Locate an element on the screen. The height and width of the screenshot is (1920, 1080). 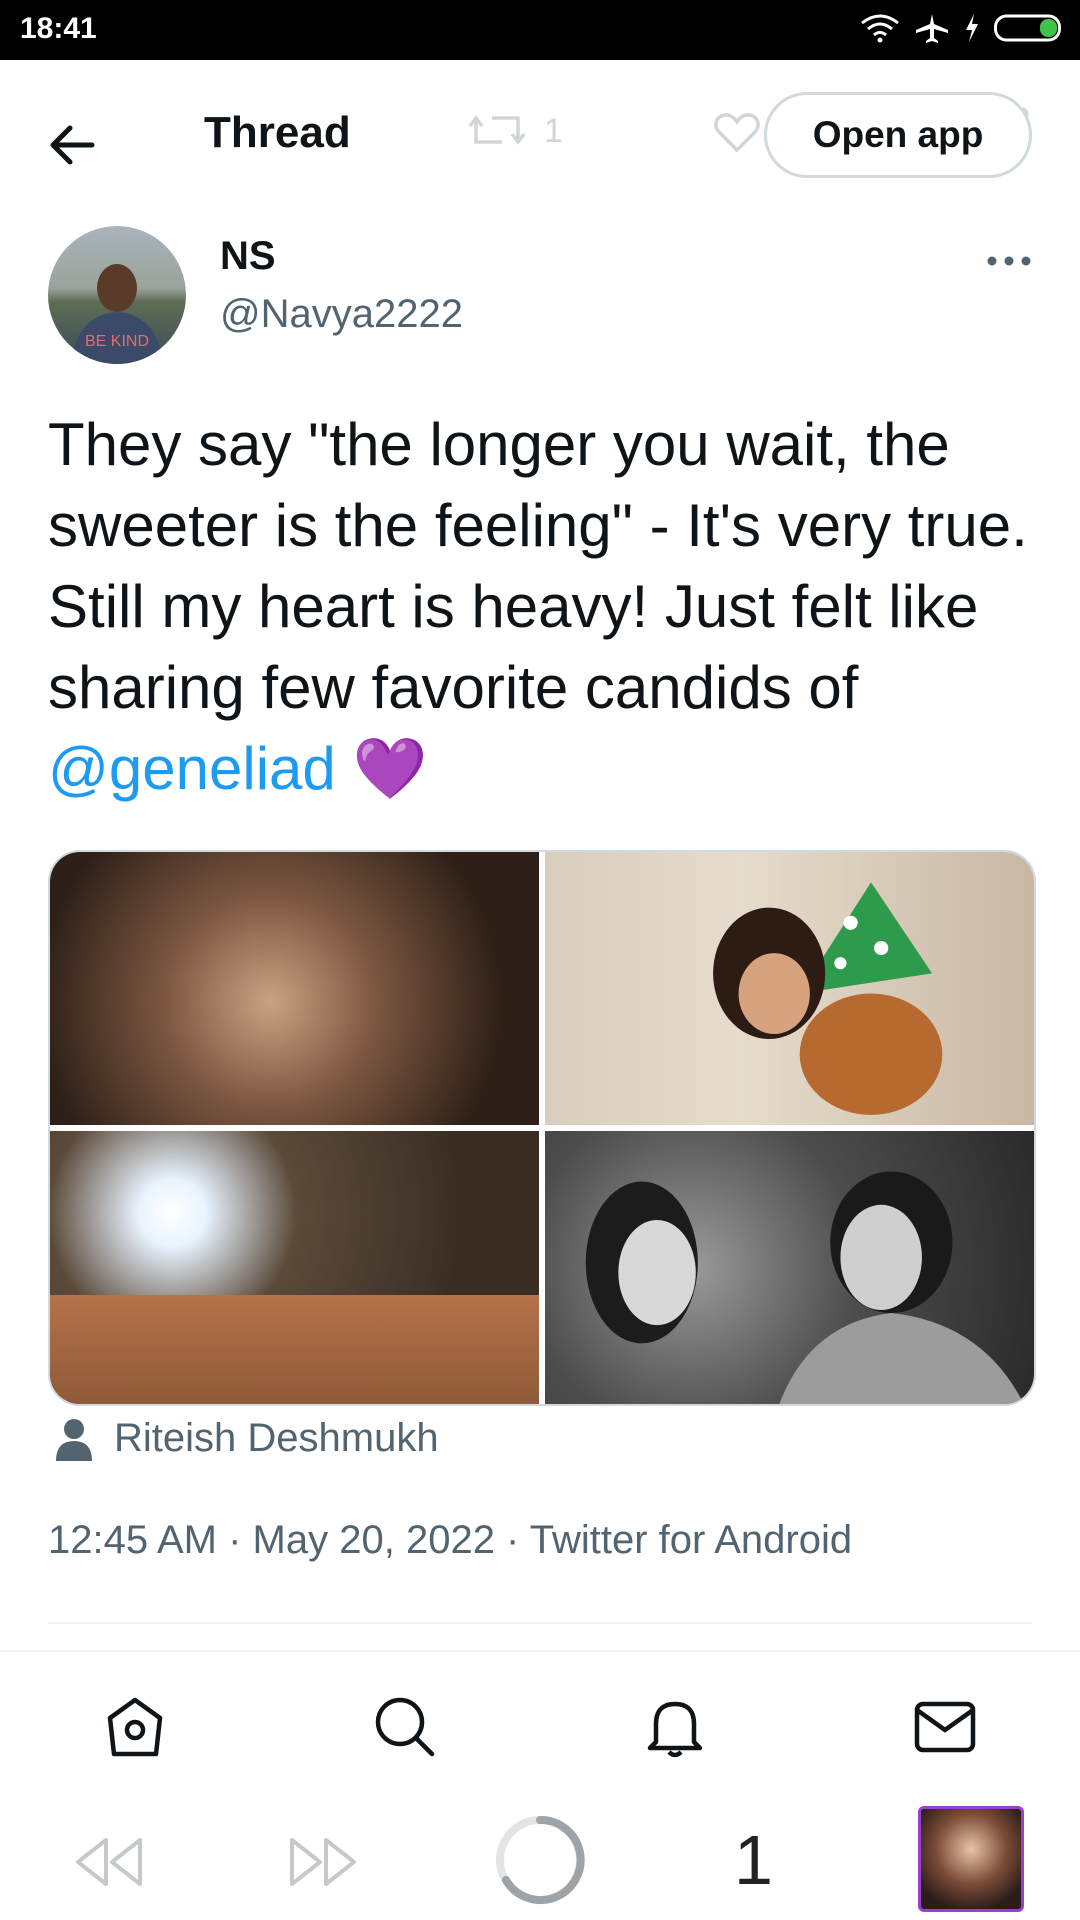
top-bar: 1 1 Thread Open app is located at coordinates (540, 130).